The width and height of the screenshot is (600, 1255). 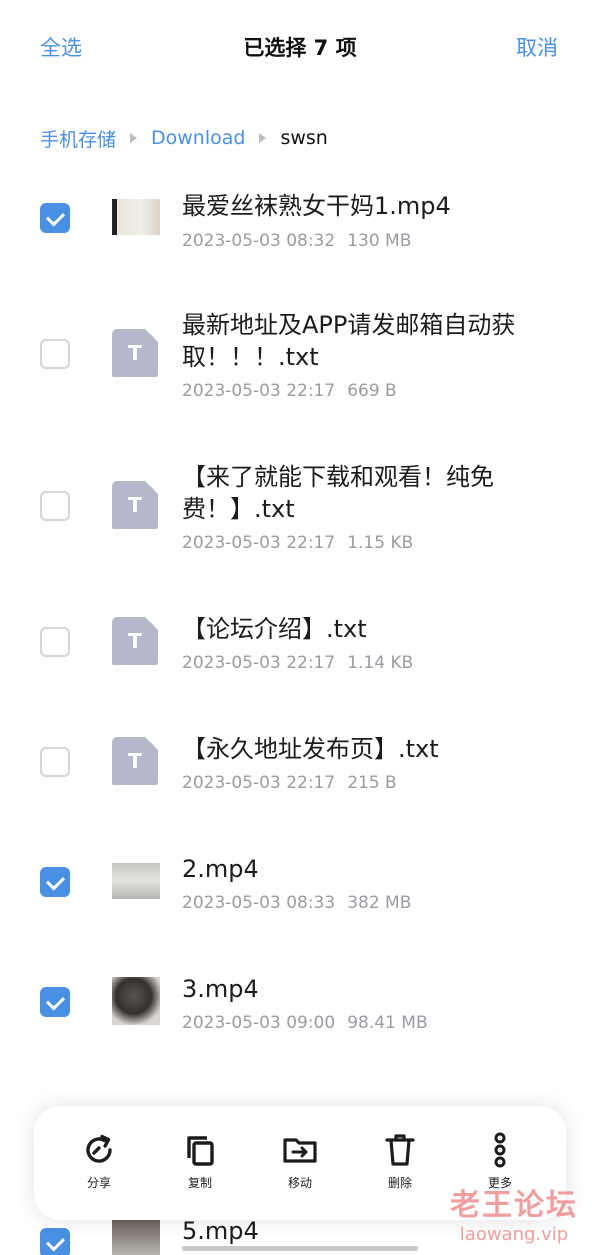 I want to click on file-name: 【永久地址发布页】.txt, so click(x=310, y=749).